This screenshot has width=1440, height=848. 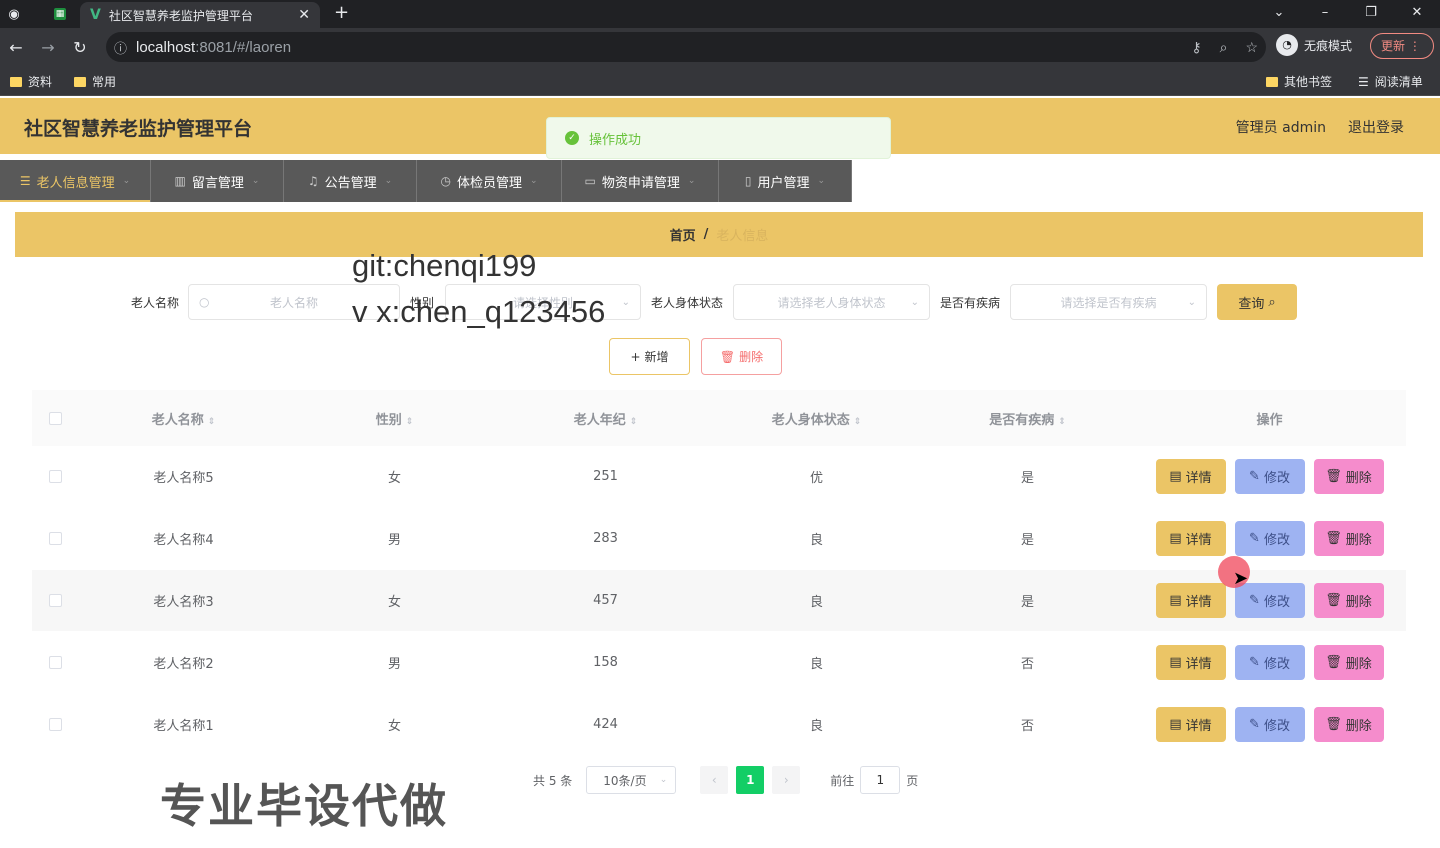 What do you see at coordinates (183, 418) in the screenshot?
I see `header-name: 老人名称 ⇕` at bounding box center [183, 418].